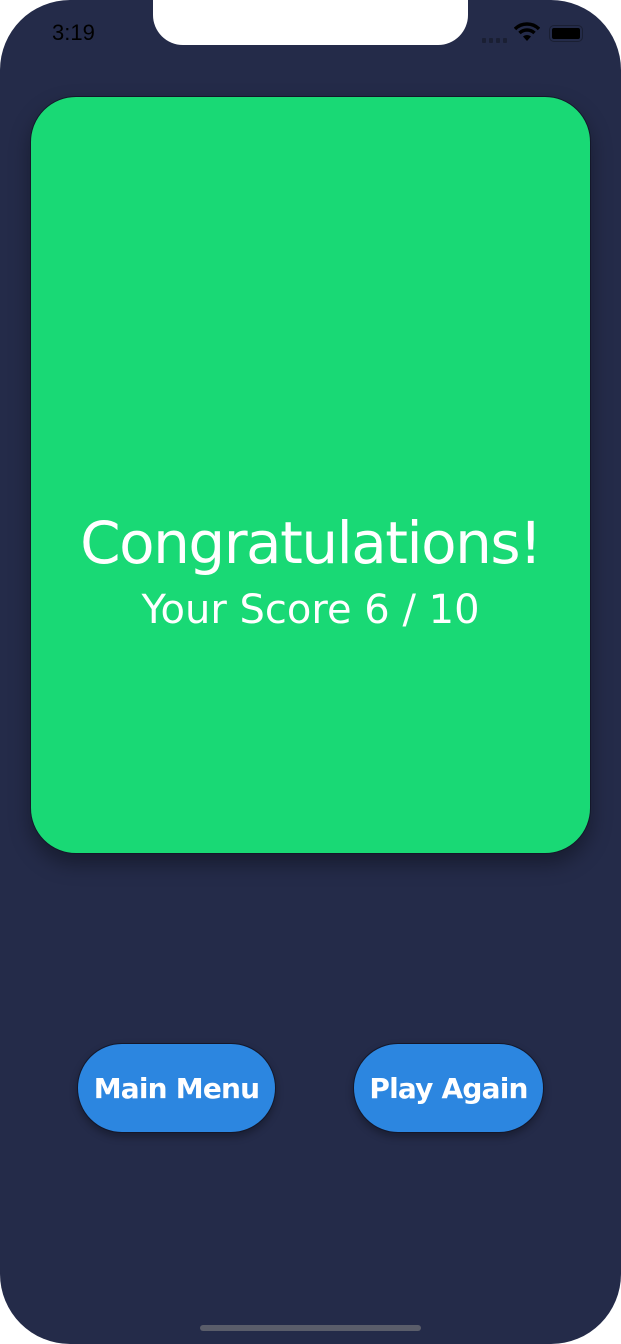  I want to click on notch, so click(310, 22).